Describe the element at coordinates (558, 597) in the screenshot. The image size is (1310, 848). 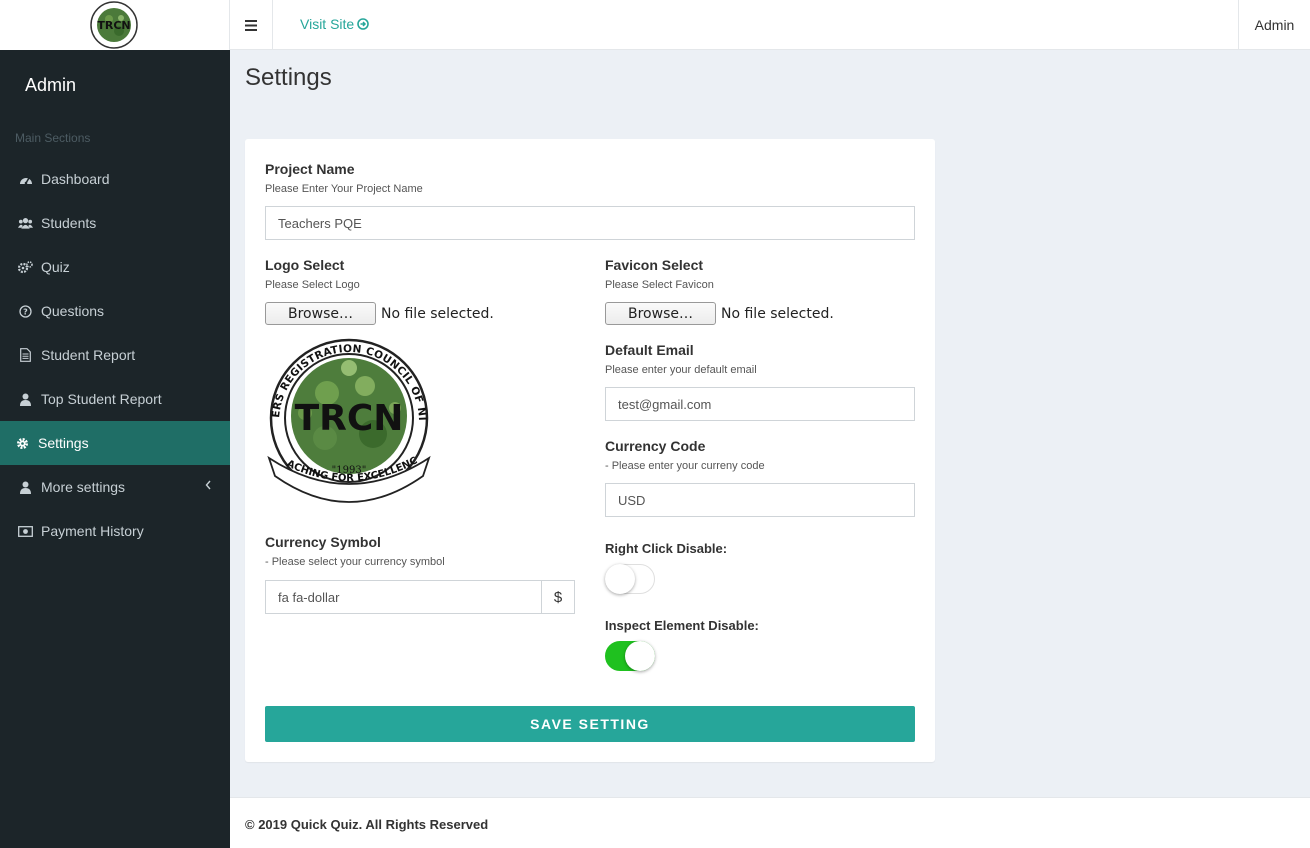
I see `dollar-icon: $` at that location.